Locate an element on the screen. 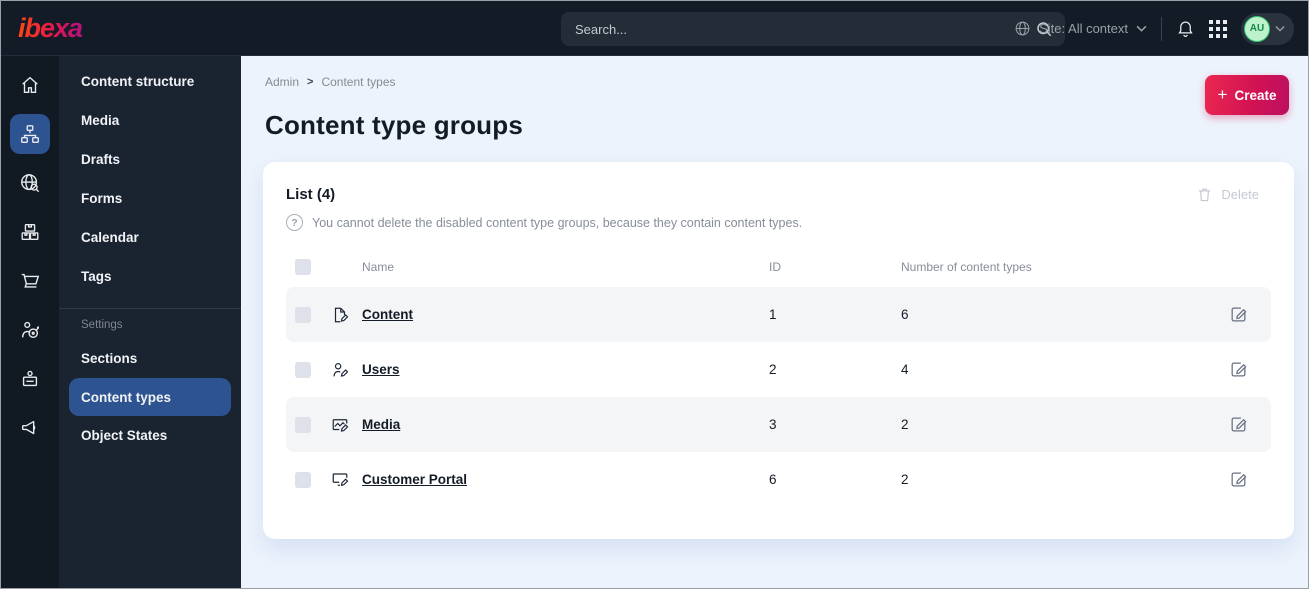 This screenshot has height=589, width=1309. group-link: Users is located at coordinates (381, 369).